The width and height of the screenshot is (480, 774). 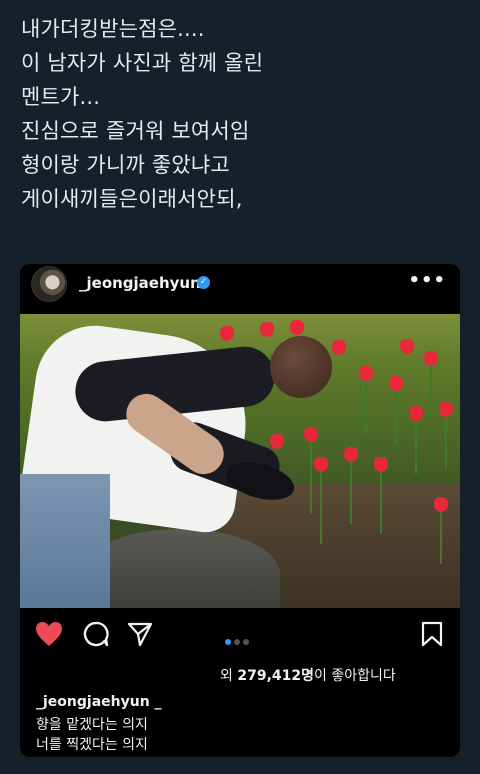 What do you see at coordinates (301, 367) in the screenshot?
I see `head` at bounding box center [301, 367].